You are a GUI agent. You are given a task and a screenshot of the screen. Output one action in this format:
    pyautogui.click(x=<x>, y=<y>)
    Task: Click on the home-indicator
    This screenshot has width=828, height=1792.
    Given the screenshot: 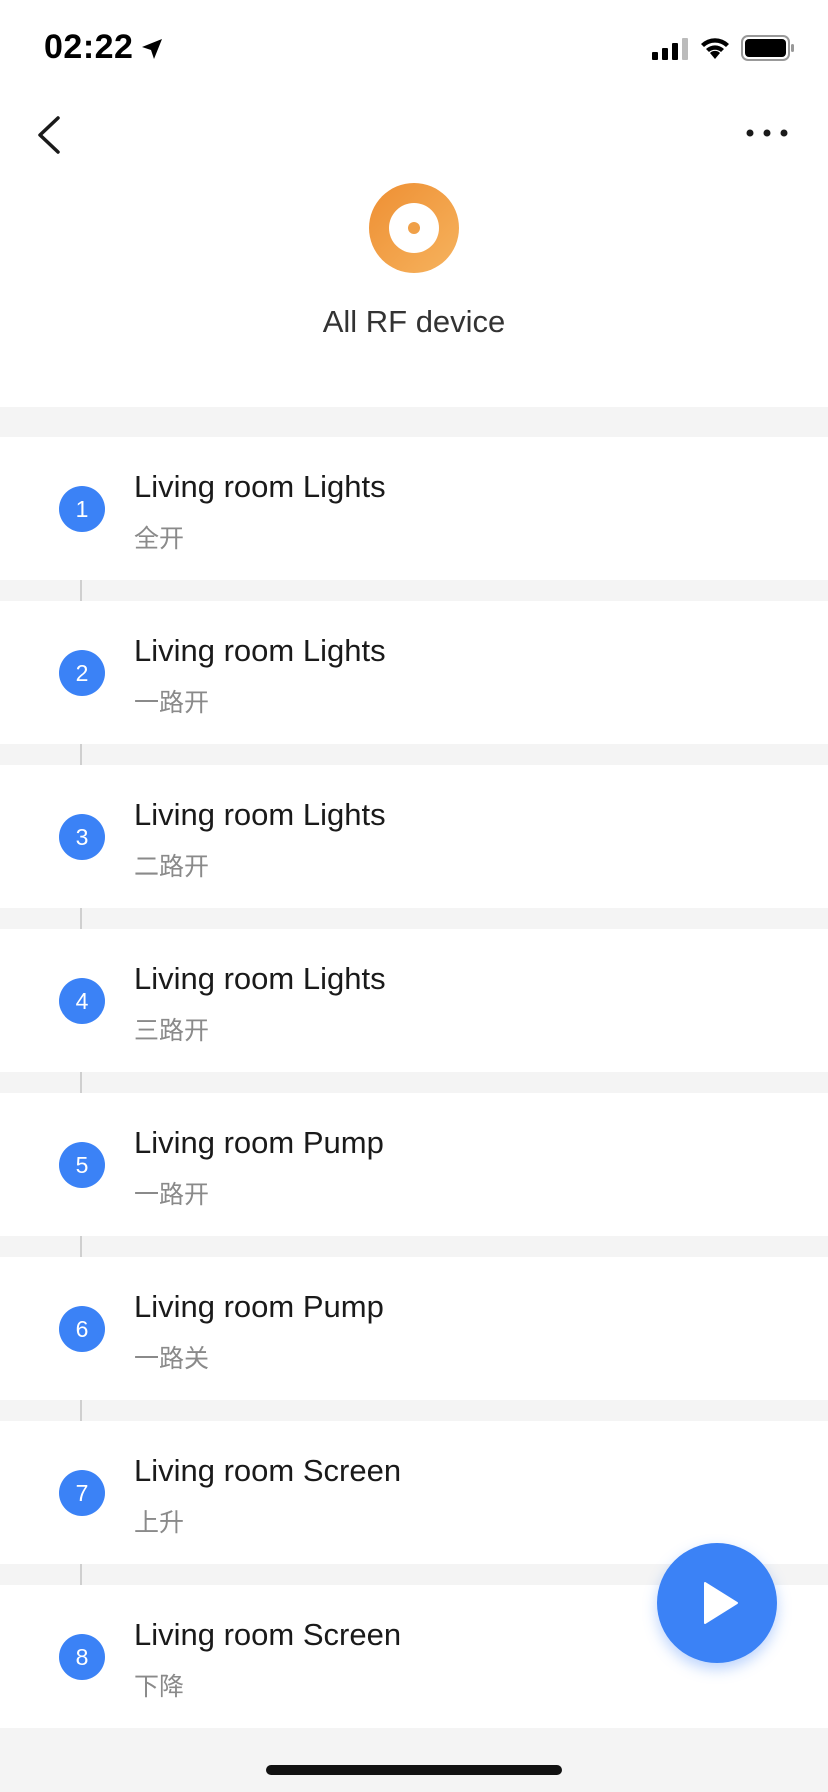 What is the action you would take?
    pyautogui.click(x=414, y=1770)
    